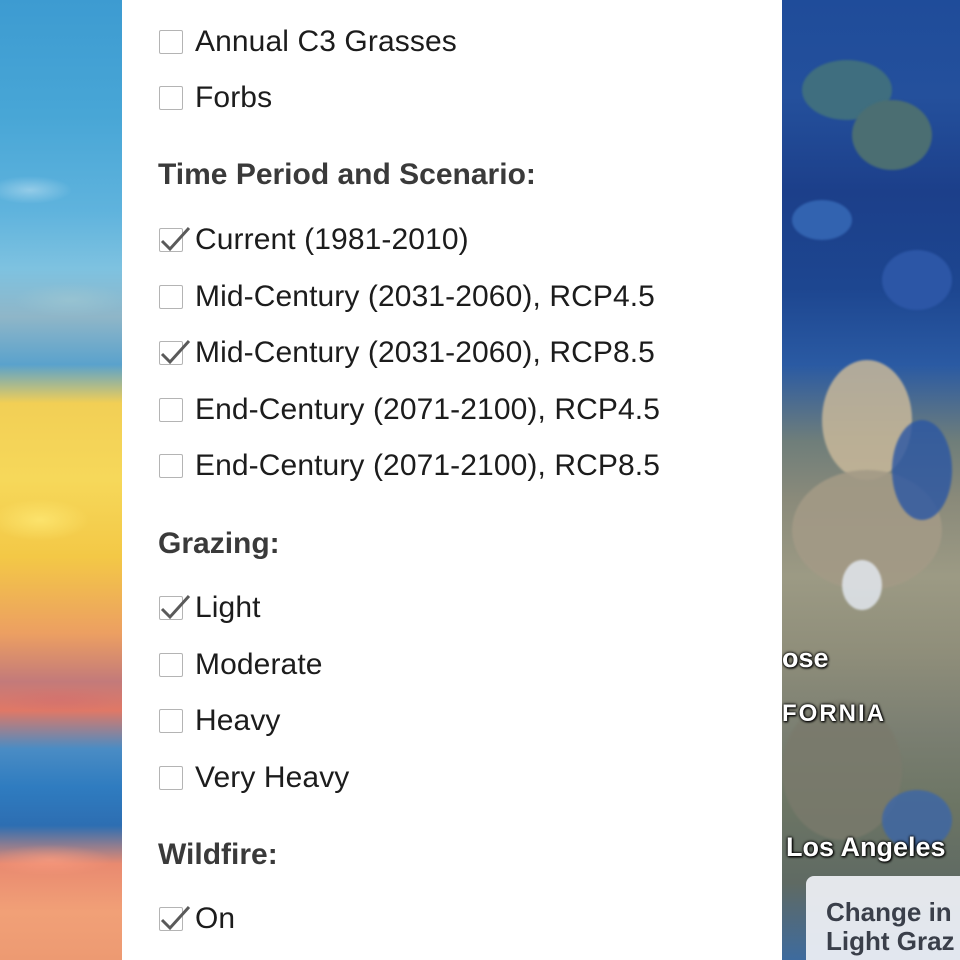 The height and width of the screenshot is (960, 960). Describe the element at coordinates (428, 465) in the screenshot. I see `option-label: End-Century (2071-2100), RCP8.5` at that location.